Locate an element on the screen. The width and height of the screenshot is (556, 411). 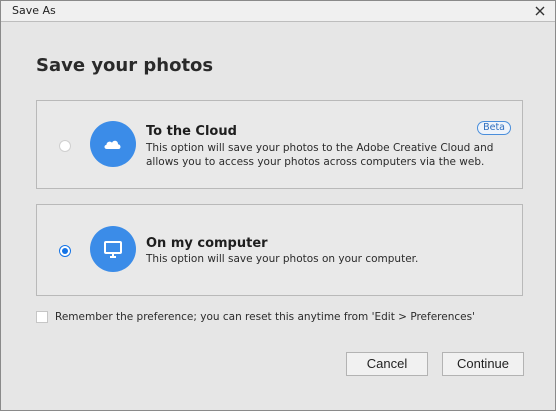
cloud-icon is located at coordinates (113, 144).